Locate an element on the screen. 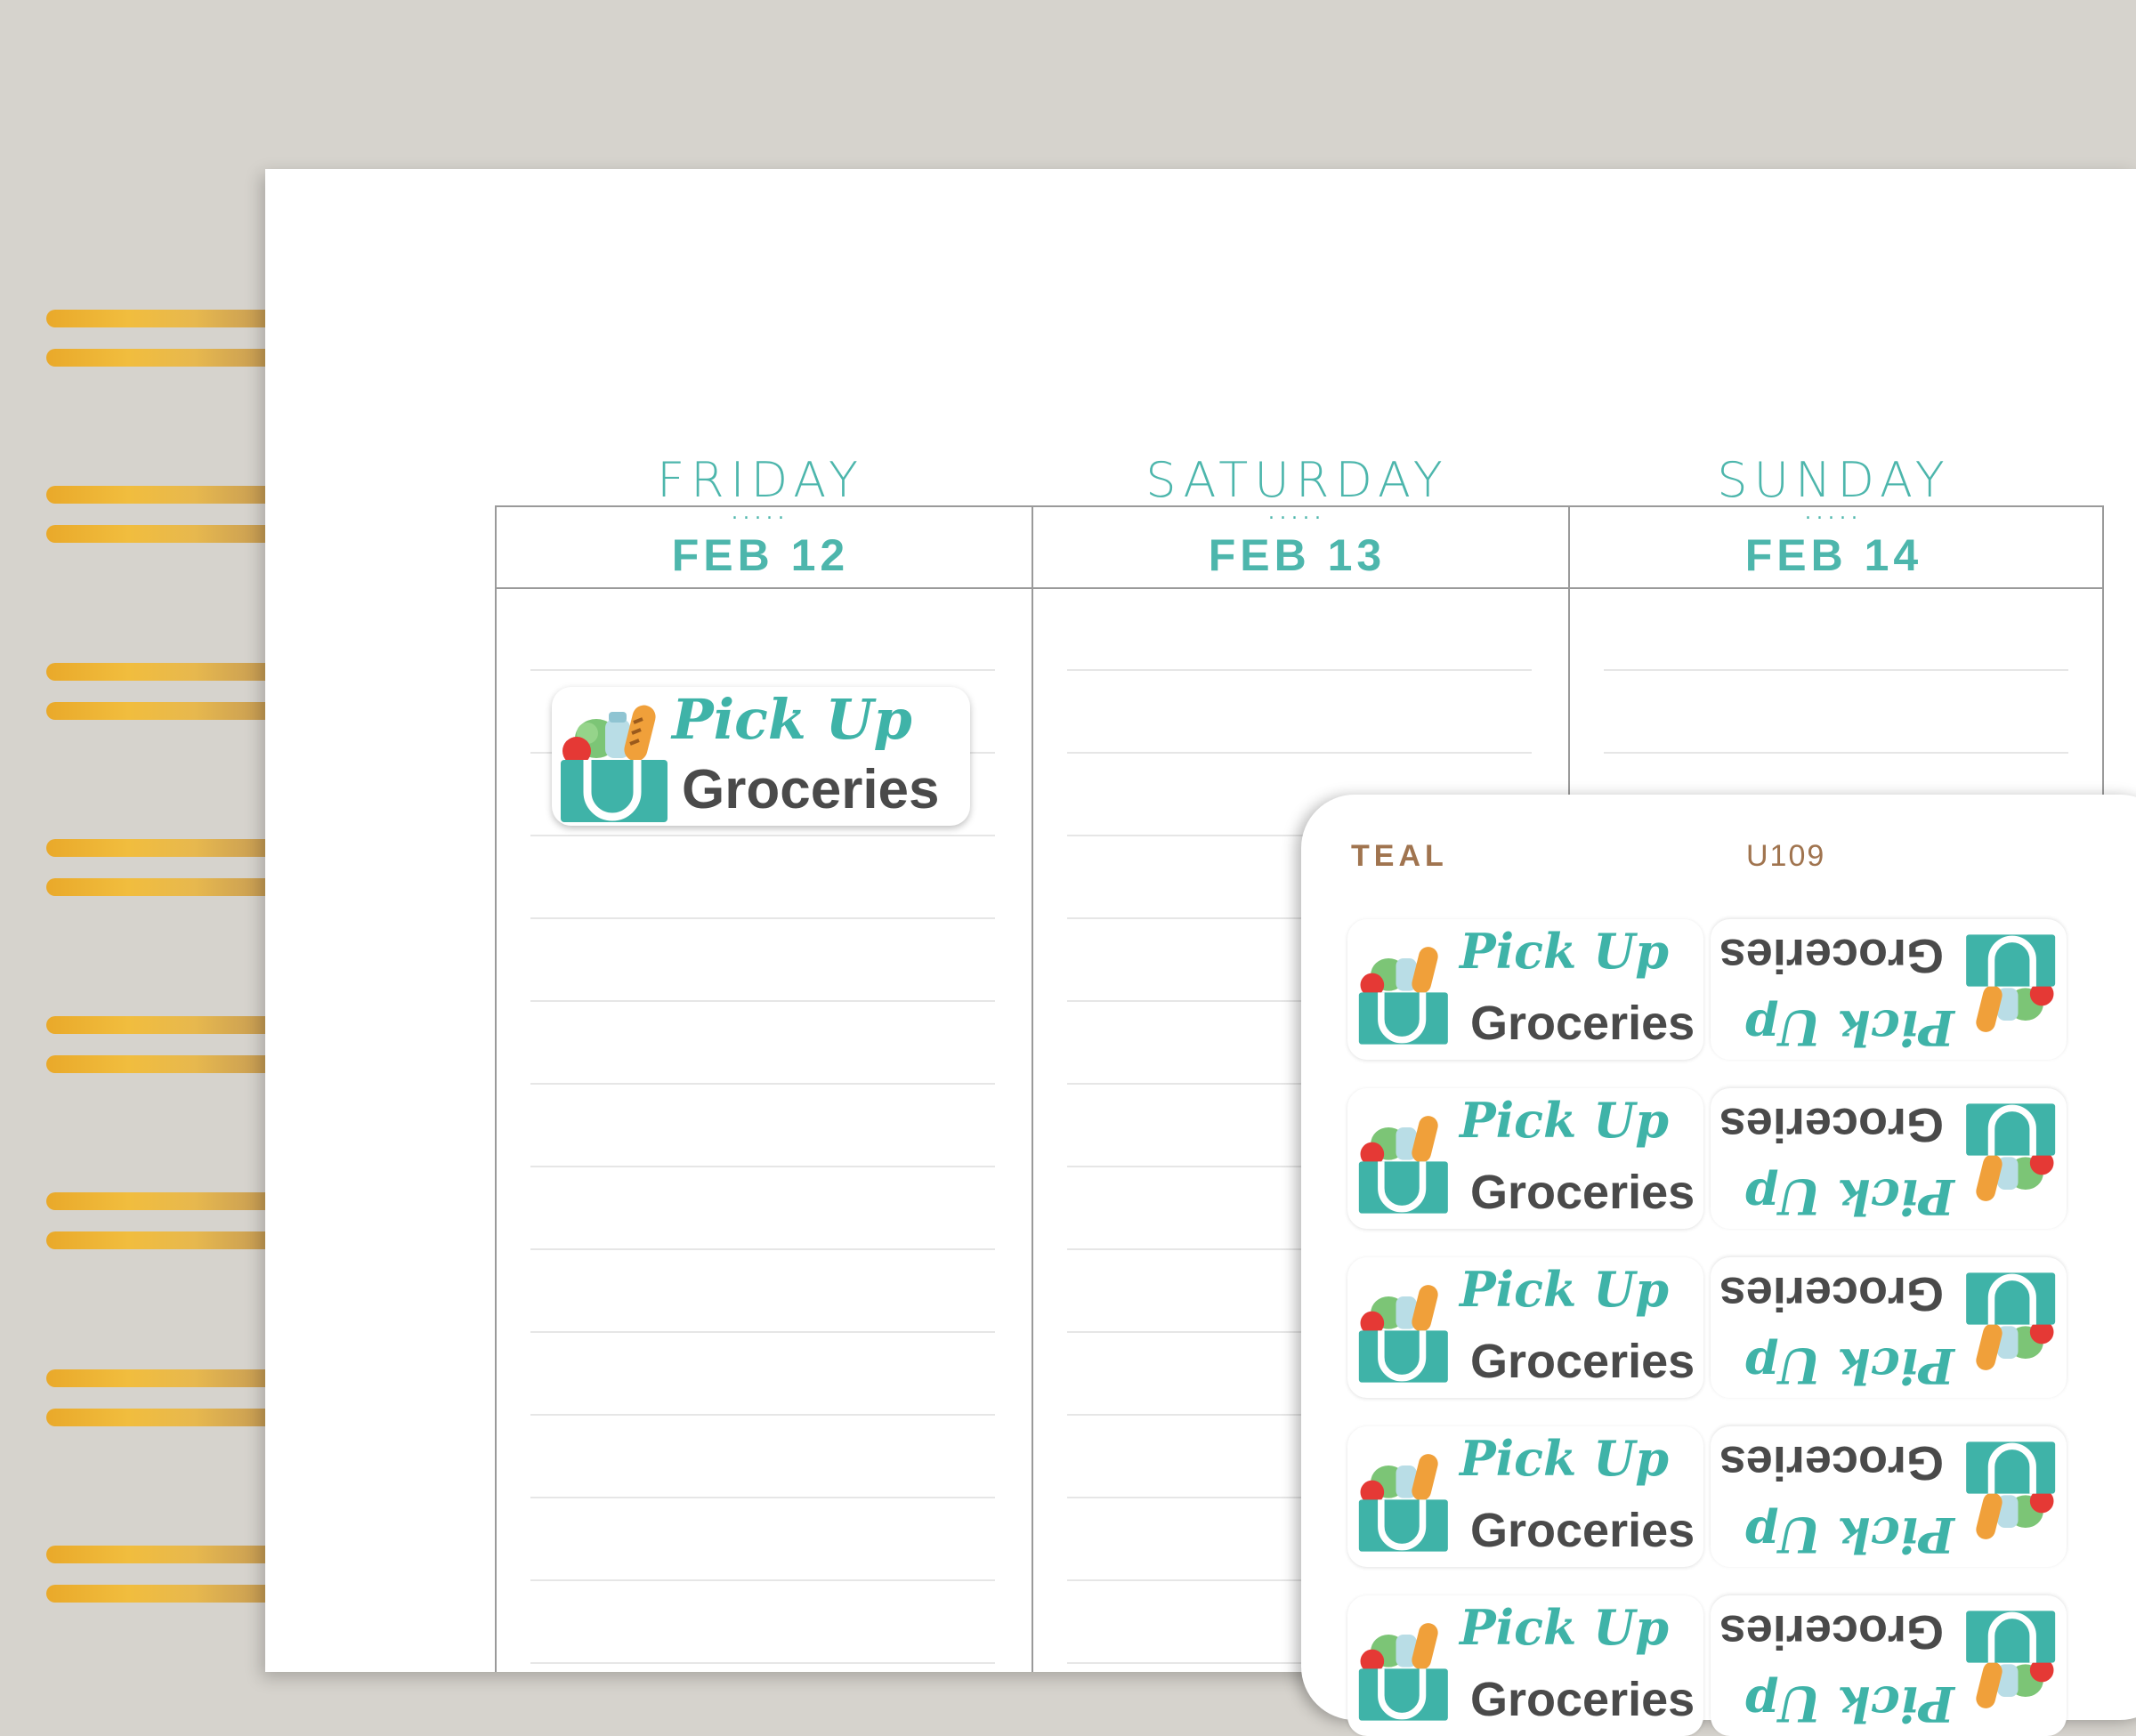 The width and height of the screenshot is (2136, 1736). day-name: SATURDAY is located at coordinates (1297, 480).